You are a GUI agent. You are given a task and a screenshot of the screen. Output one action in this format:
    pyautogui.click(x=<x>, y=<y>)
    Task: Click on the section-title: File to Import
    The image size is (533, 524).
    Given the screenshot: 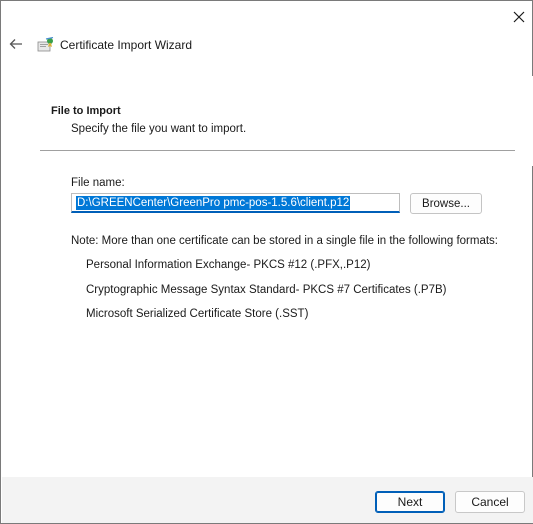 What is the action you would take?
    pyautogui.click(x=86, y=111)
    